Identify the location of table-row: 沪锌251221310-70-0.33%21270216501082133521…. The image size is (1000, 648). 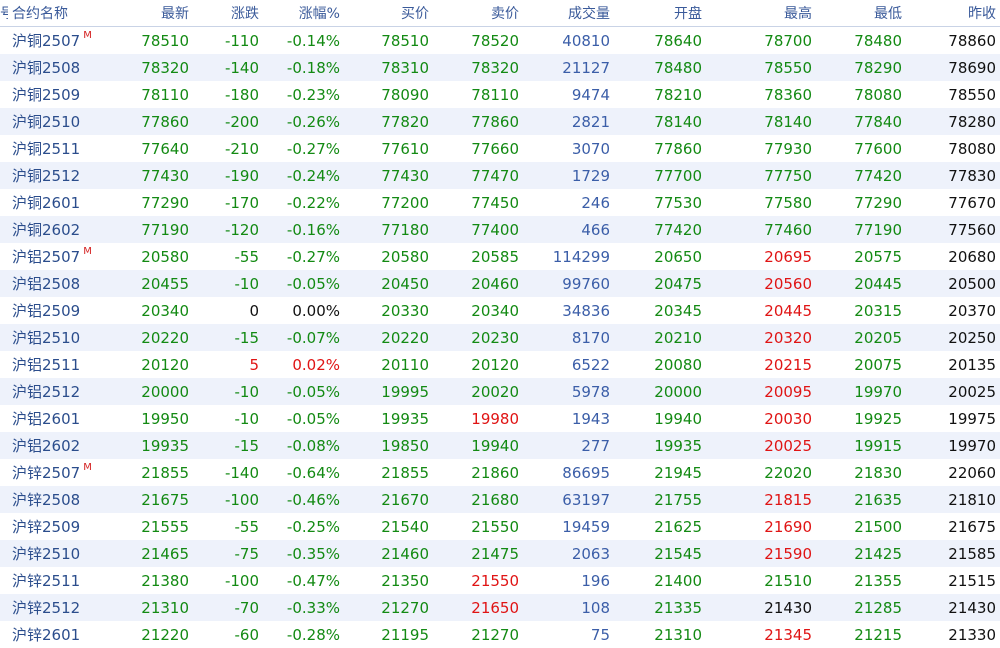
(500, 607).